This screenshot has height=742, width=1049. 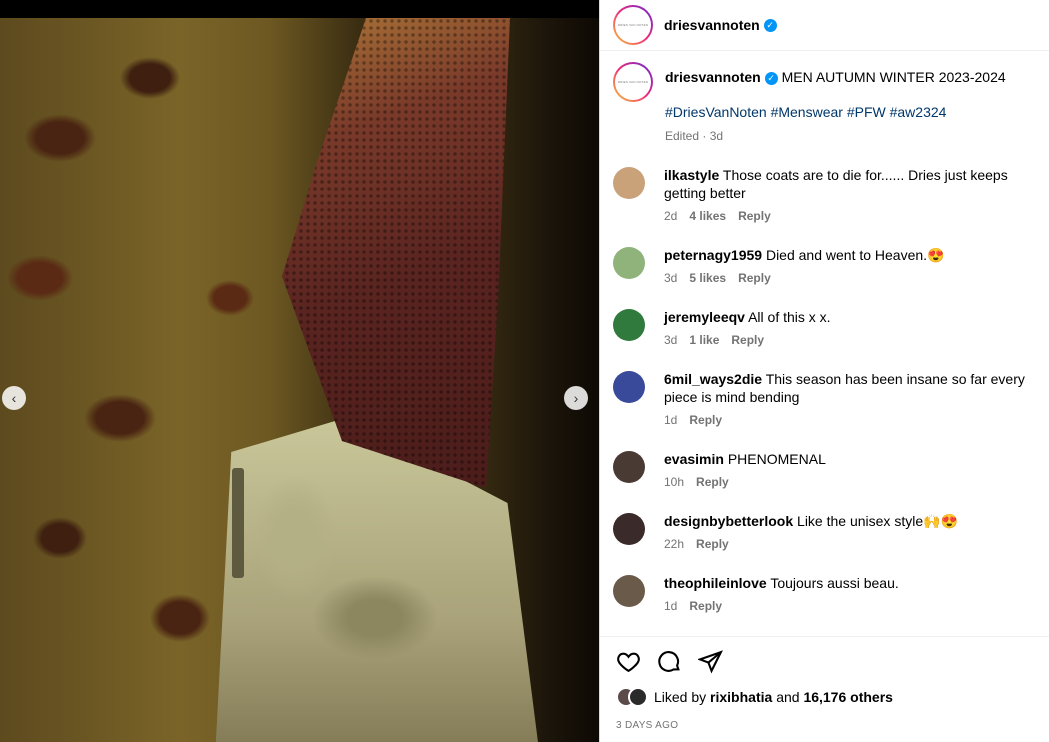 What do you see at coordinates (669, 661) in the screenshot?
I see `comment-icon` at bounding box center [669, 661].